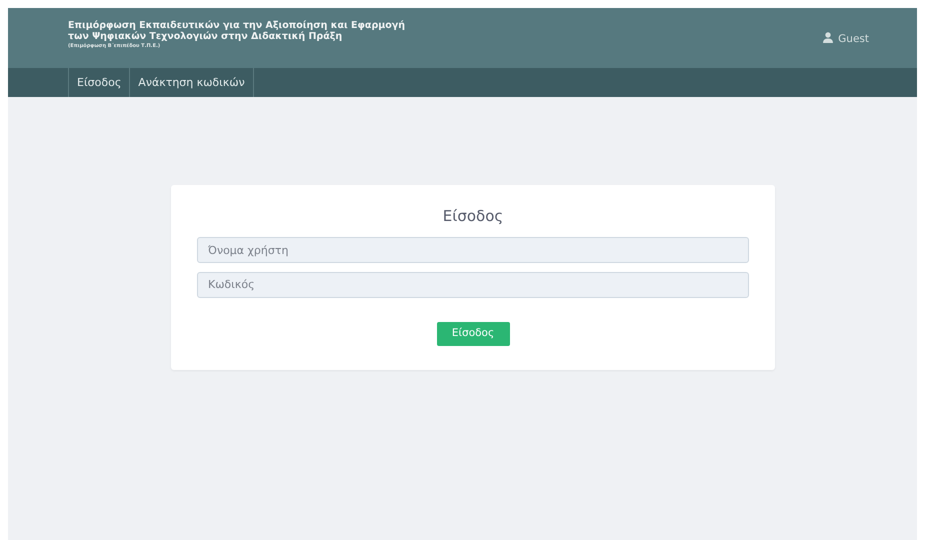 Image resolution: width=925 pixels, height=540 pixels. I want to click on input-field: Όνομα χρήστη, so click(473, 250).